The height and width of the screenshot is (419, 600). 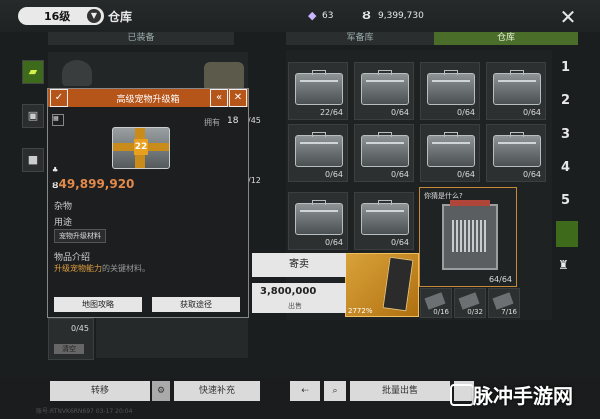 What do you see at coordinates (360, 38) in the screenshot?
I see `tab-armory: 军备库` at bounding box center [360, 38].